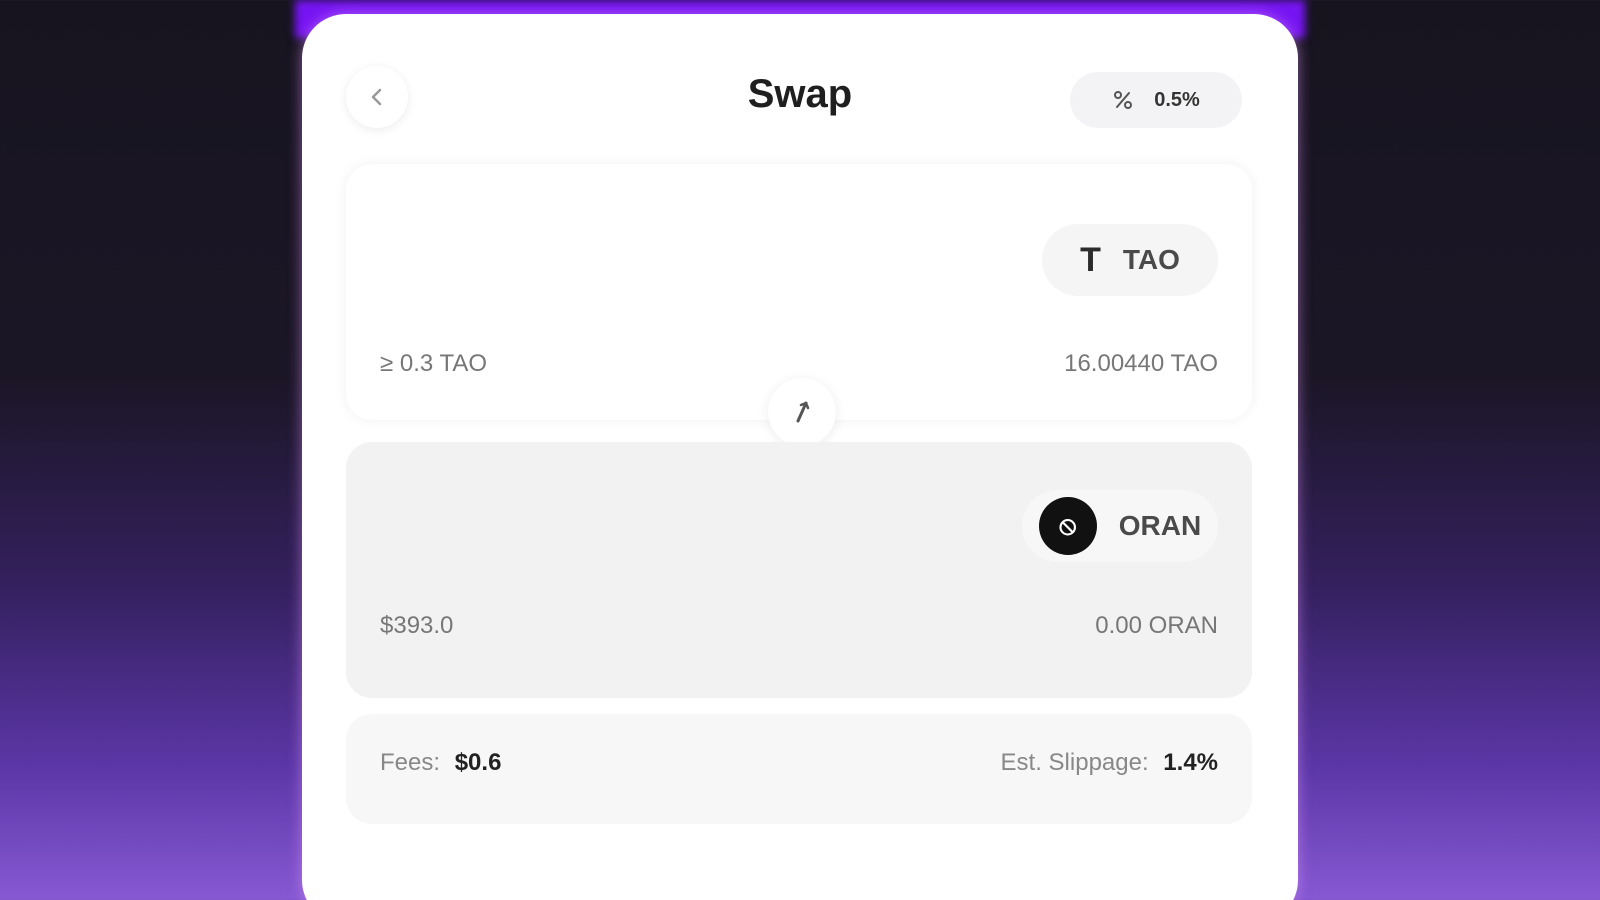  Describe the element at coordinates (1151, 259) in the screenshot. I see `from-token-label: TAO` at that location.